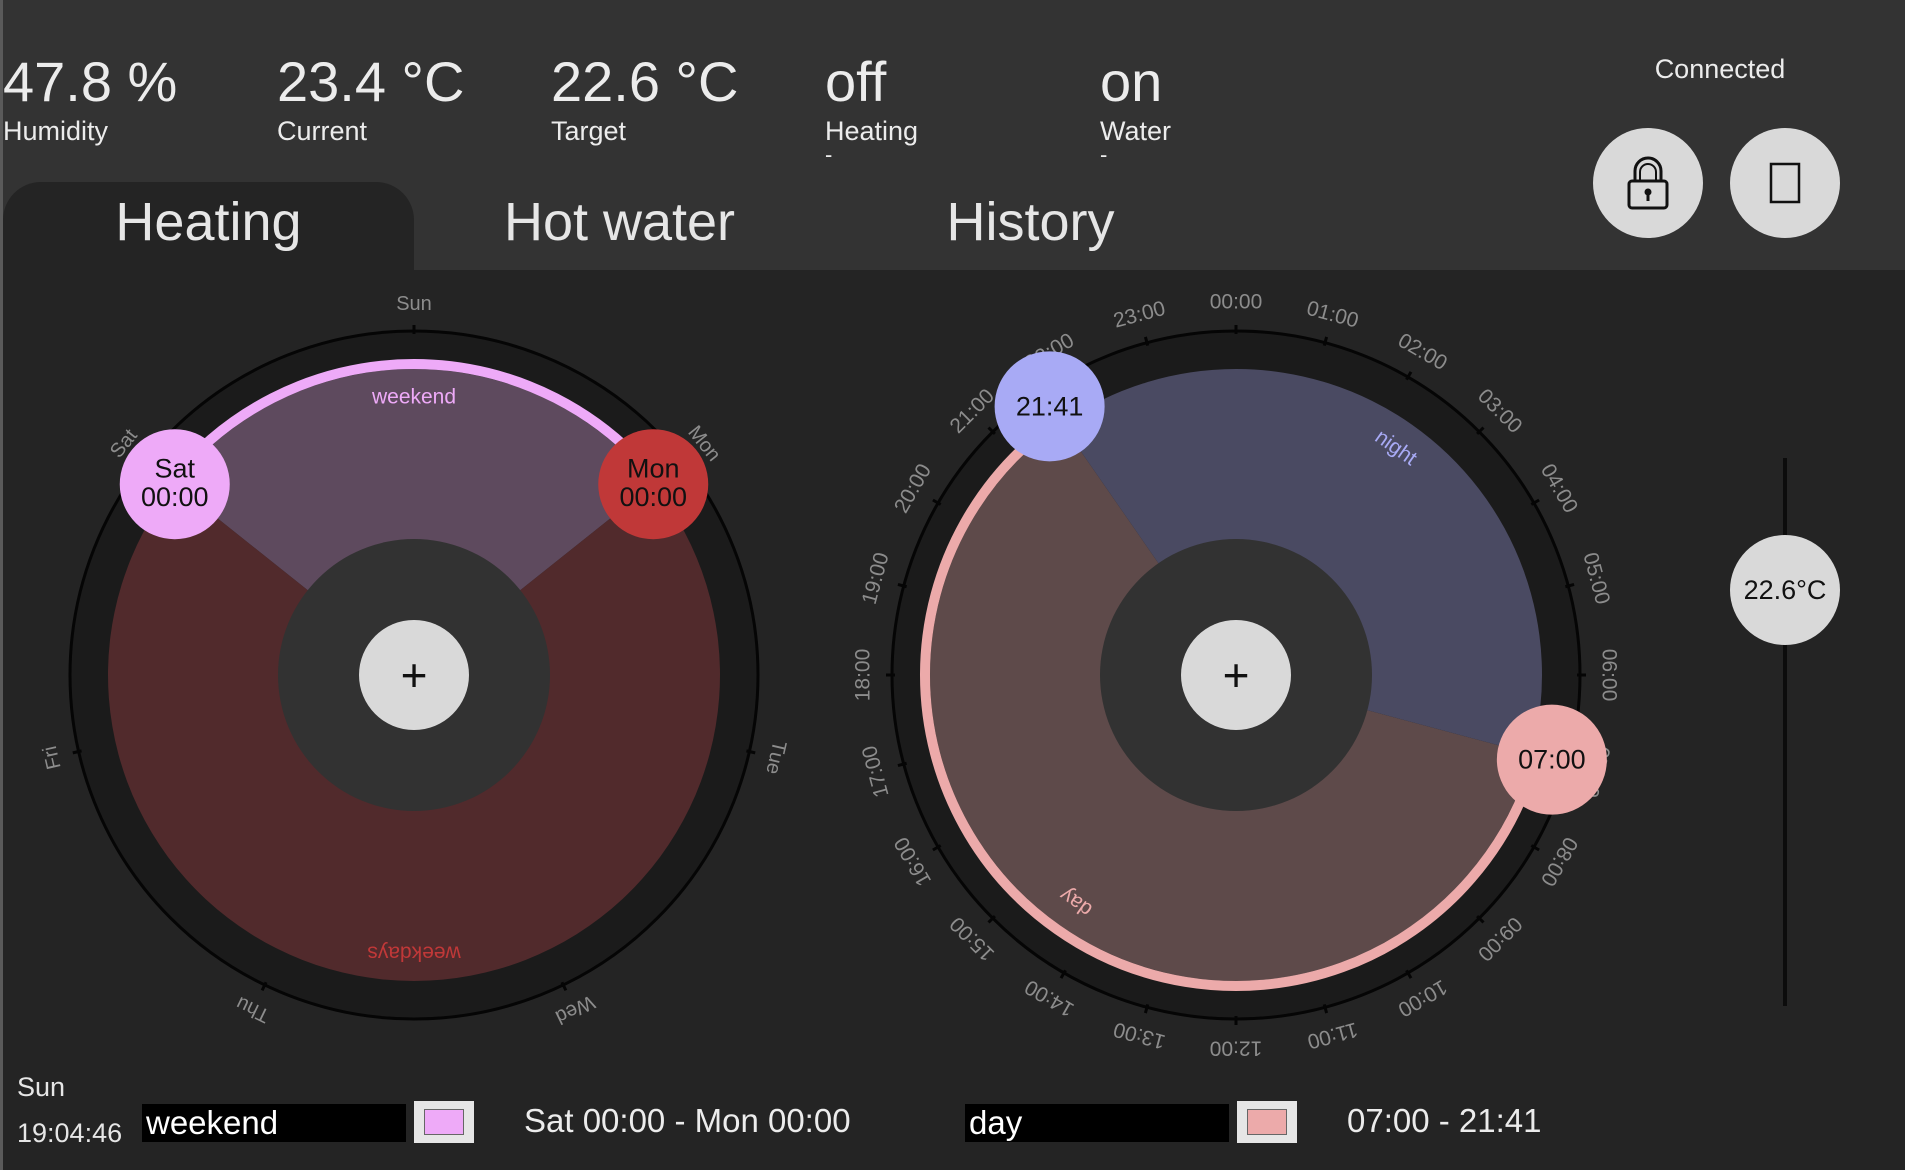 Image resolution: width=1905 pixels, height=1170 pixels. What do you see at coordinates (1422, 998) in the screenshot?
I see `dial-label-10-00: 10:00` at bounding box center [1422, 998].